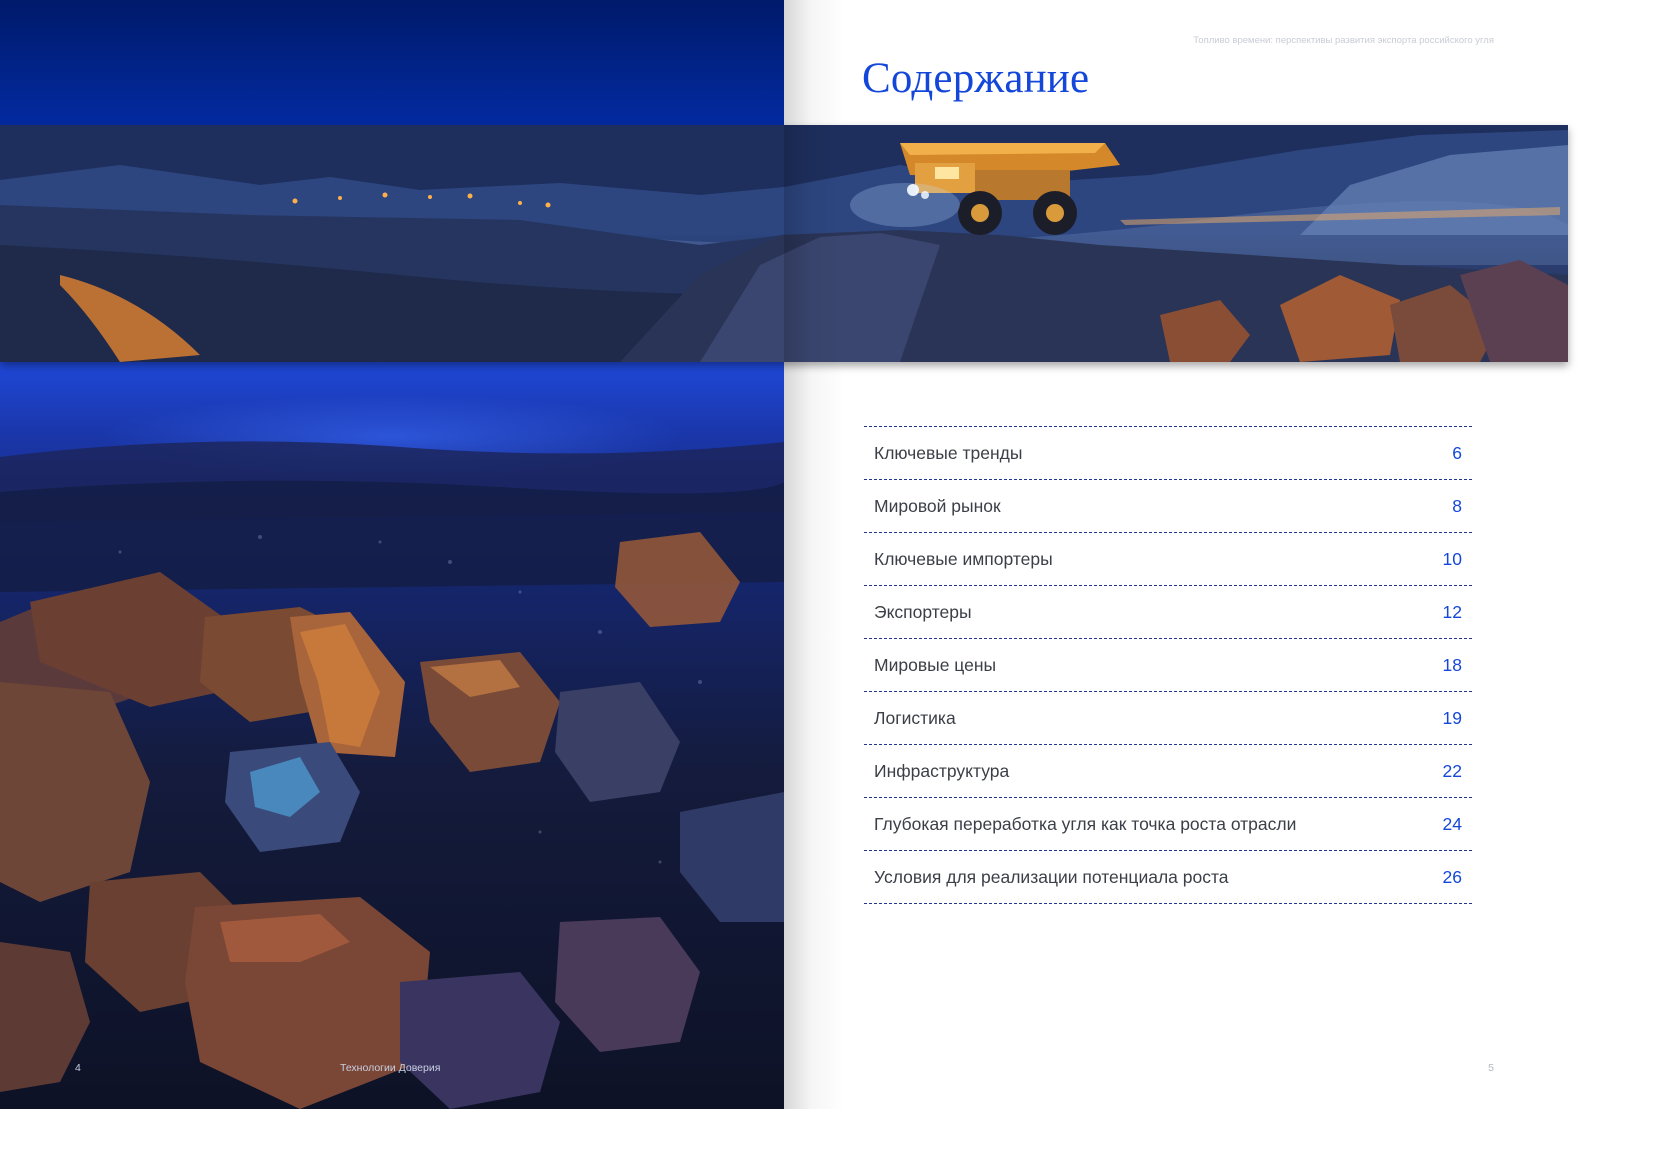 The image size is (1654, 1170). I want to click on footer-brand-name: Технологии Доверия, so click(390, 1068).